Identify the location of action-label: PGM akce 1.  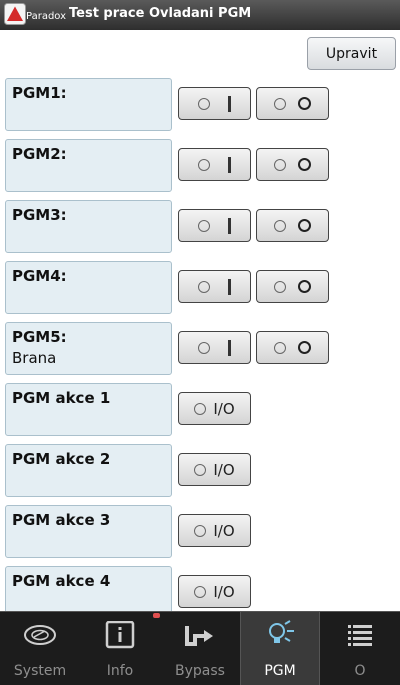
(88, 409).